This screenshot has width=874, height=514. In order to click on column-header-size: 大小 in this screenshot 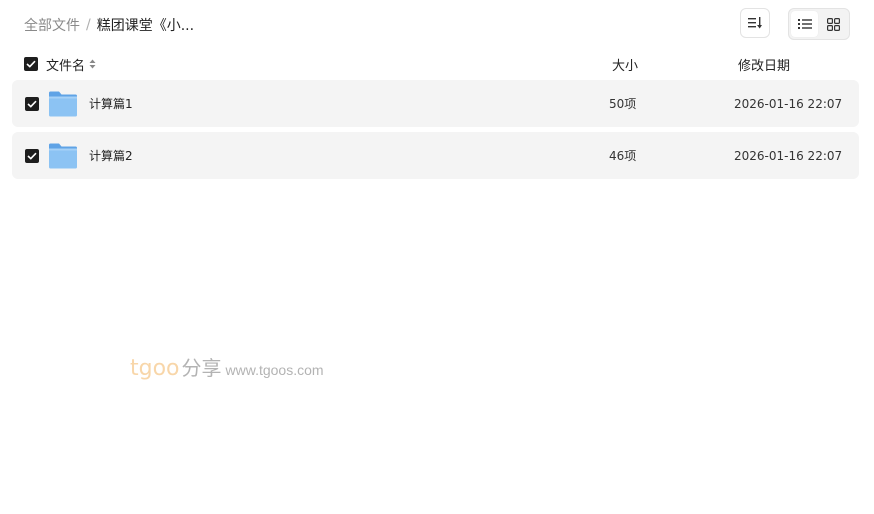, I will do `click(625, 66)`.